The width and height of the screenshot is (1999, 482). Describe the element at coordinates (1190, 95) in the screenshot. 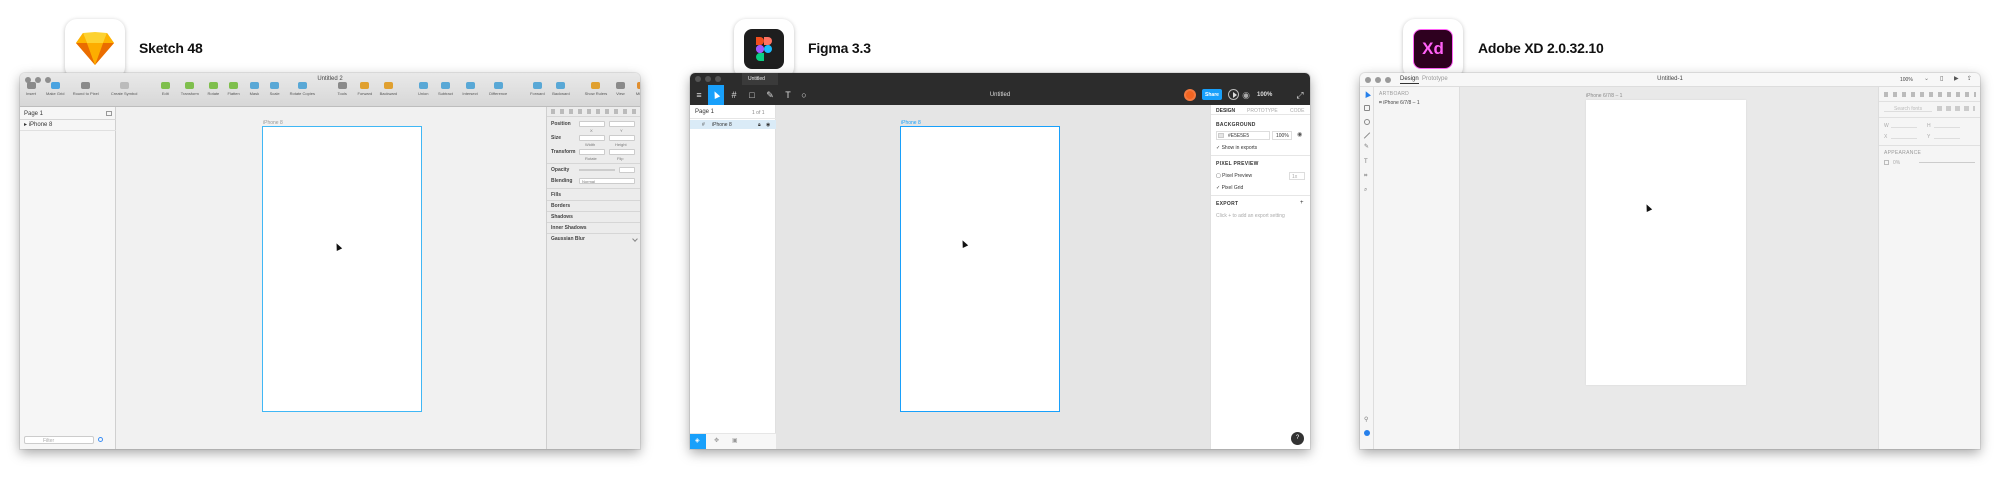

I see `avatar` at that location.